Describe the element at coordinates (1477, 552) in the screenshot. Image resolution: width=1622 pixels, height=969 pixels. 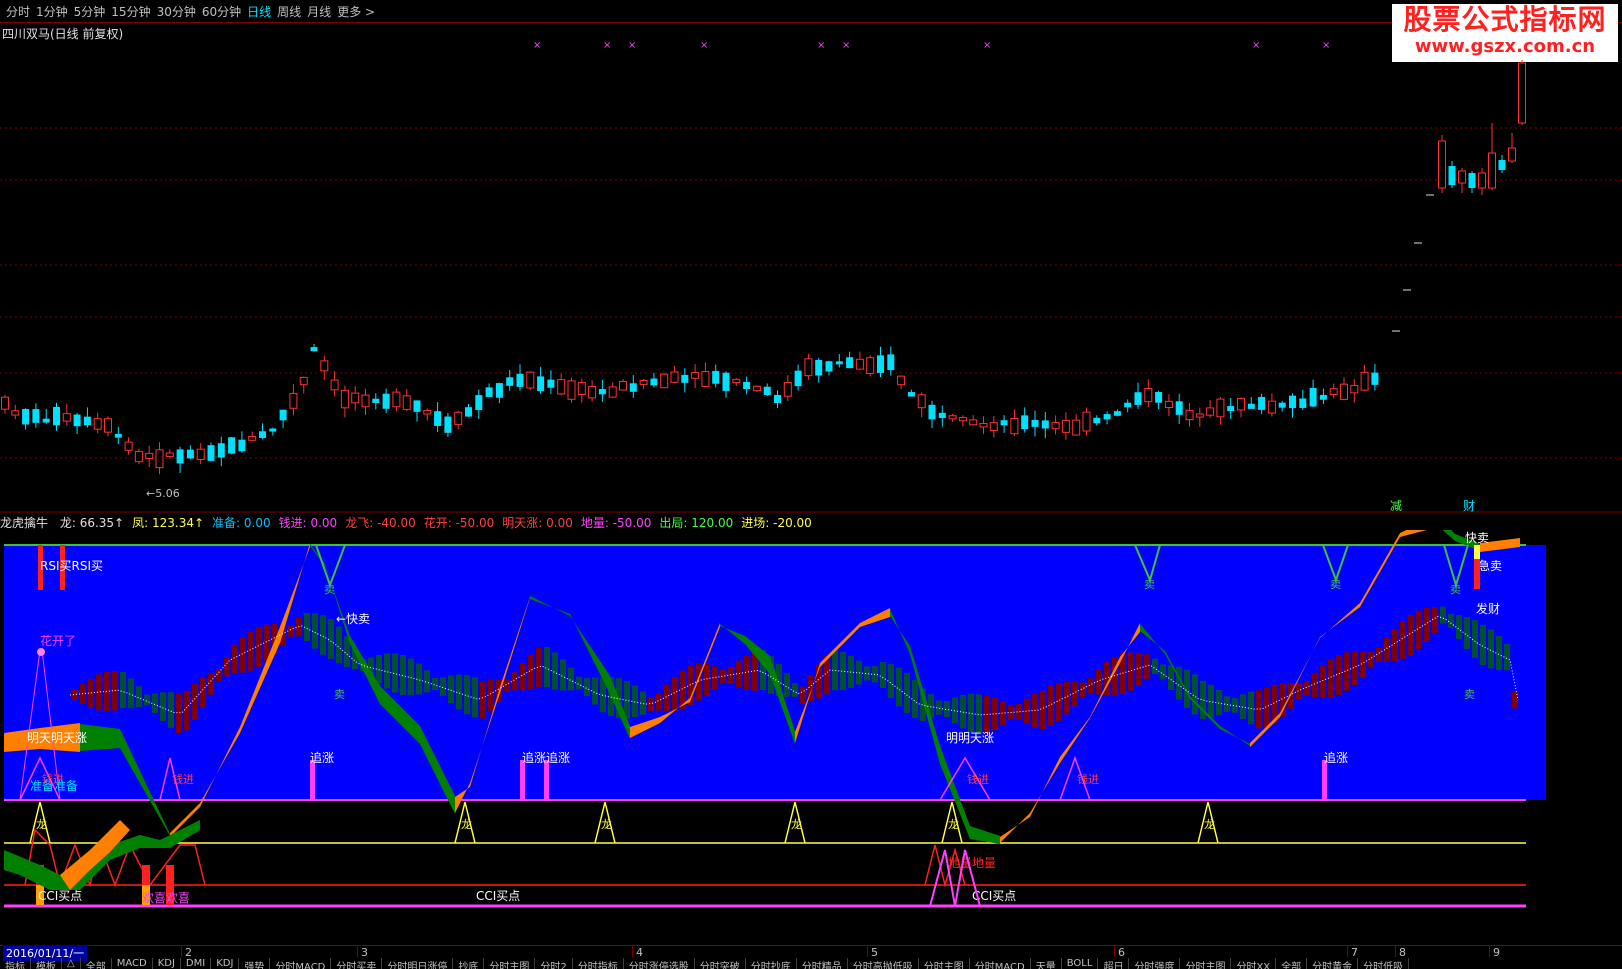
I see `urgent-bar` at that location.